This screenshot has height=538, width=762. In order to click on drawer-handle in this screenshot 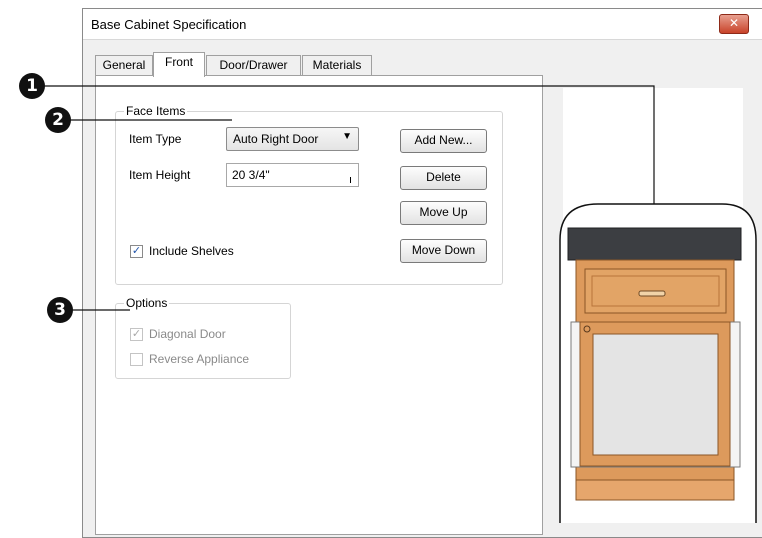, I will do `click(652, 293)`.